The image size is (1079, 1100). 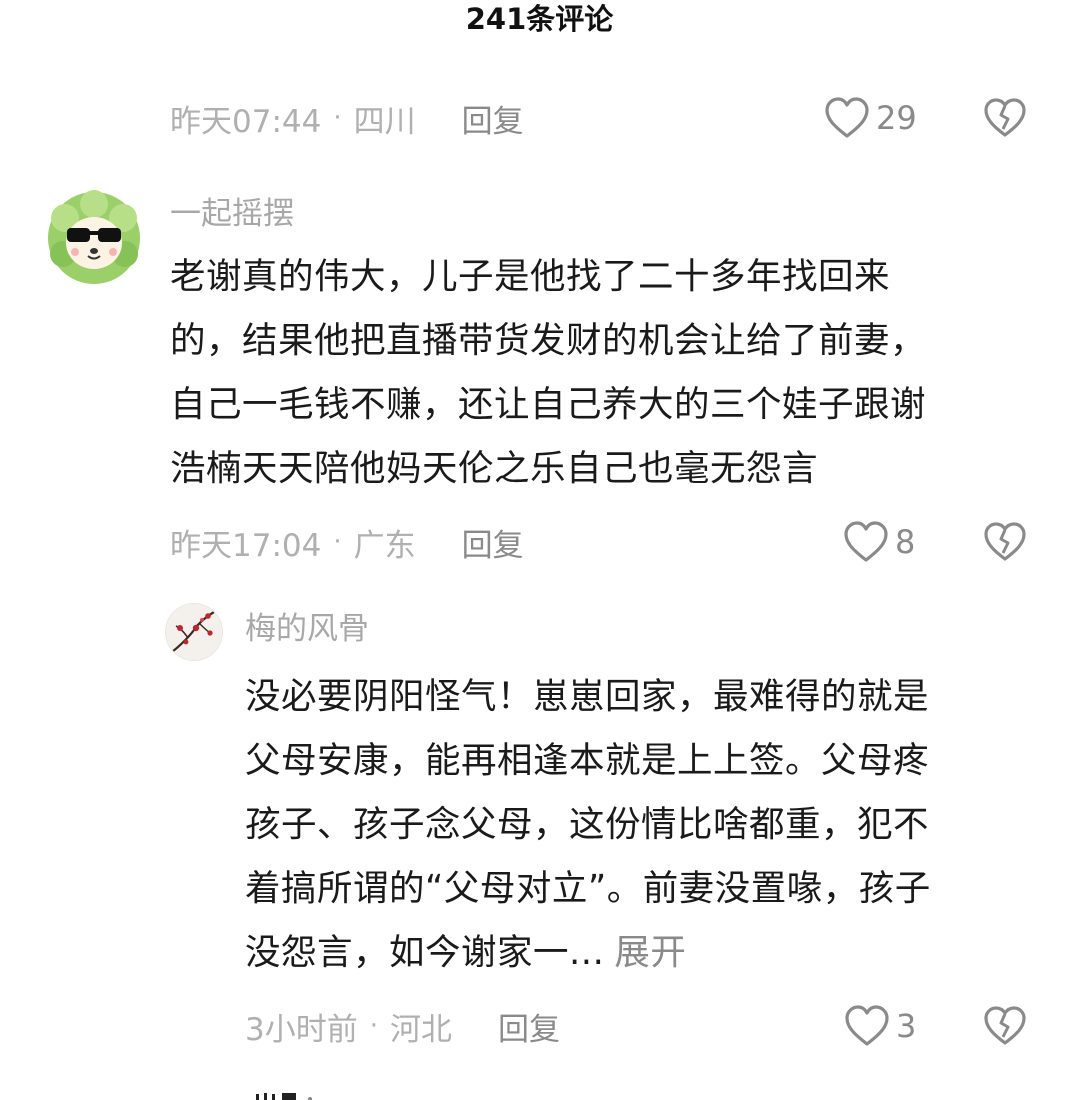 What do you see at coordinates (548, 340) in the screenshot?
I see `comment-text-line: 的，结果他把直播带货发财的机会让给了前妻，` at bounding box center [548, 340].